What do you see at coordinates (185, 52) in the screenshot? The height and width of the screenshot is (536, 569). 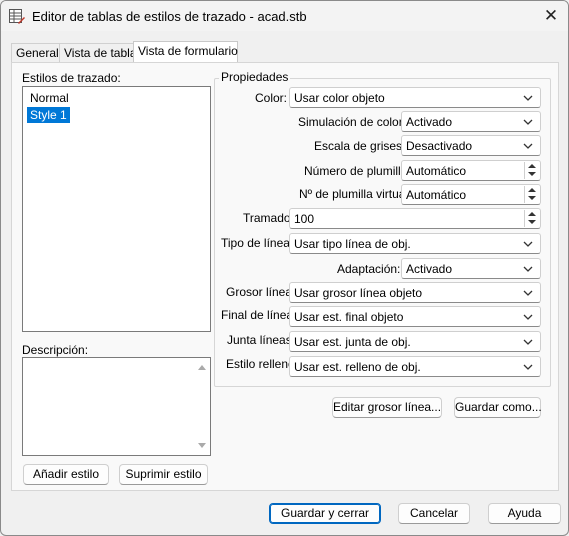 I see `tab-form-view: Vista de formulario` at bounding box center [185, 52].